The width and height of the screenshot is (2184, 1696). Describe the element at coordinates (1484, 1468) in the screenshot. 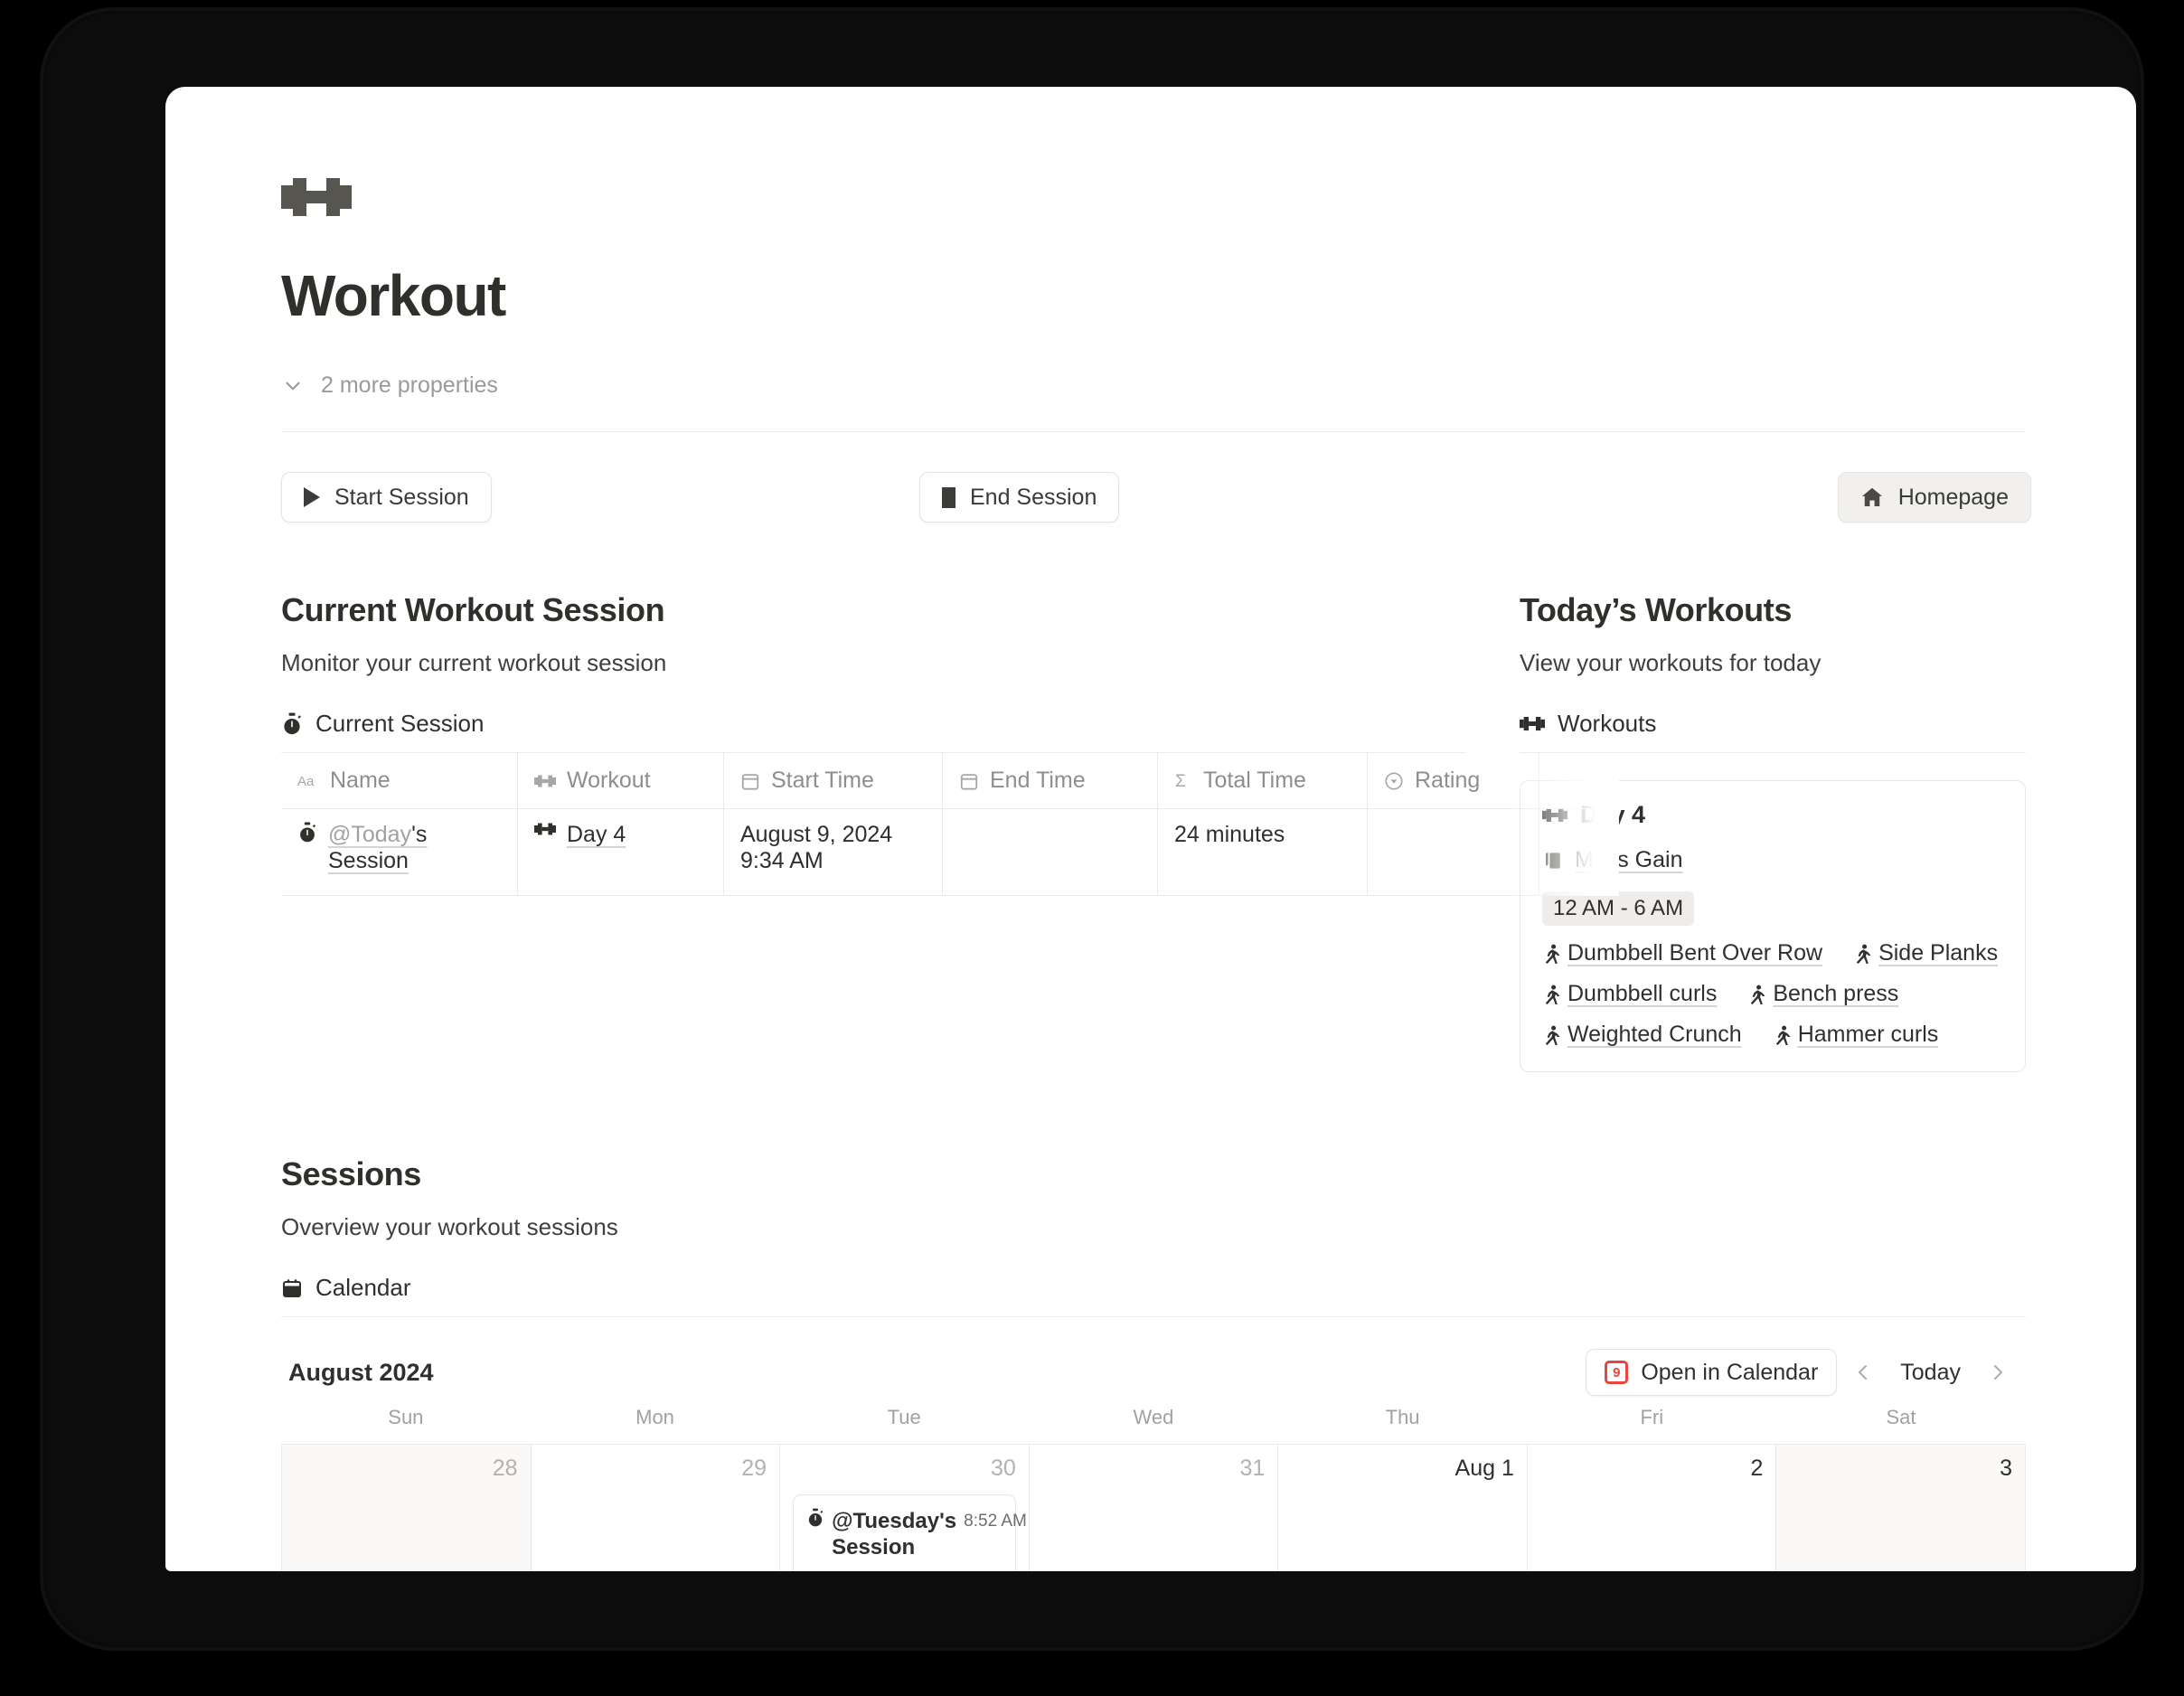

I see `calendar-day-number: Aug 1` at that location.